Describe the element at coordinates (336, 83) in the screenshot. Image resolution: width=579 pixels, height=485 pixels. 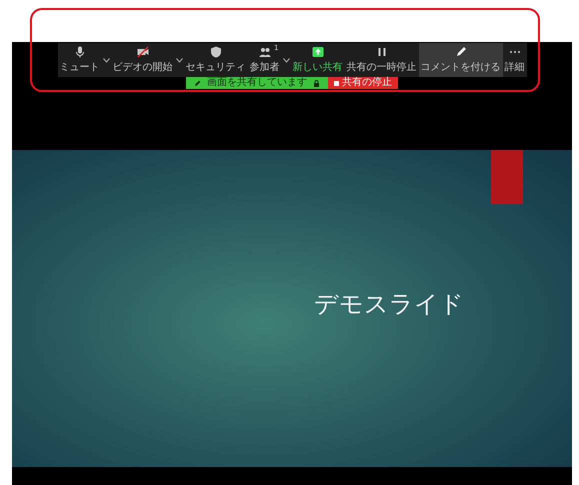
I see `stop-icon` at that location.